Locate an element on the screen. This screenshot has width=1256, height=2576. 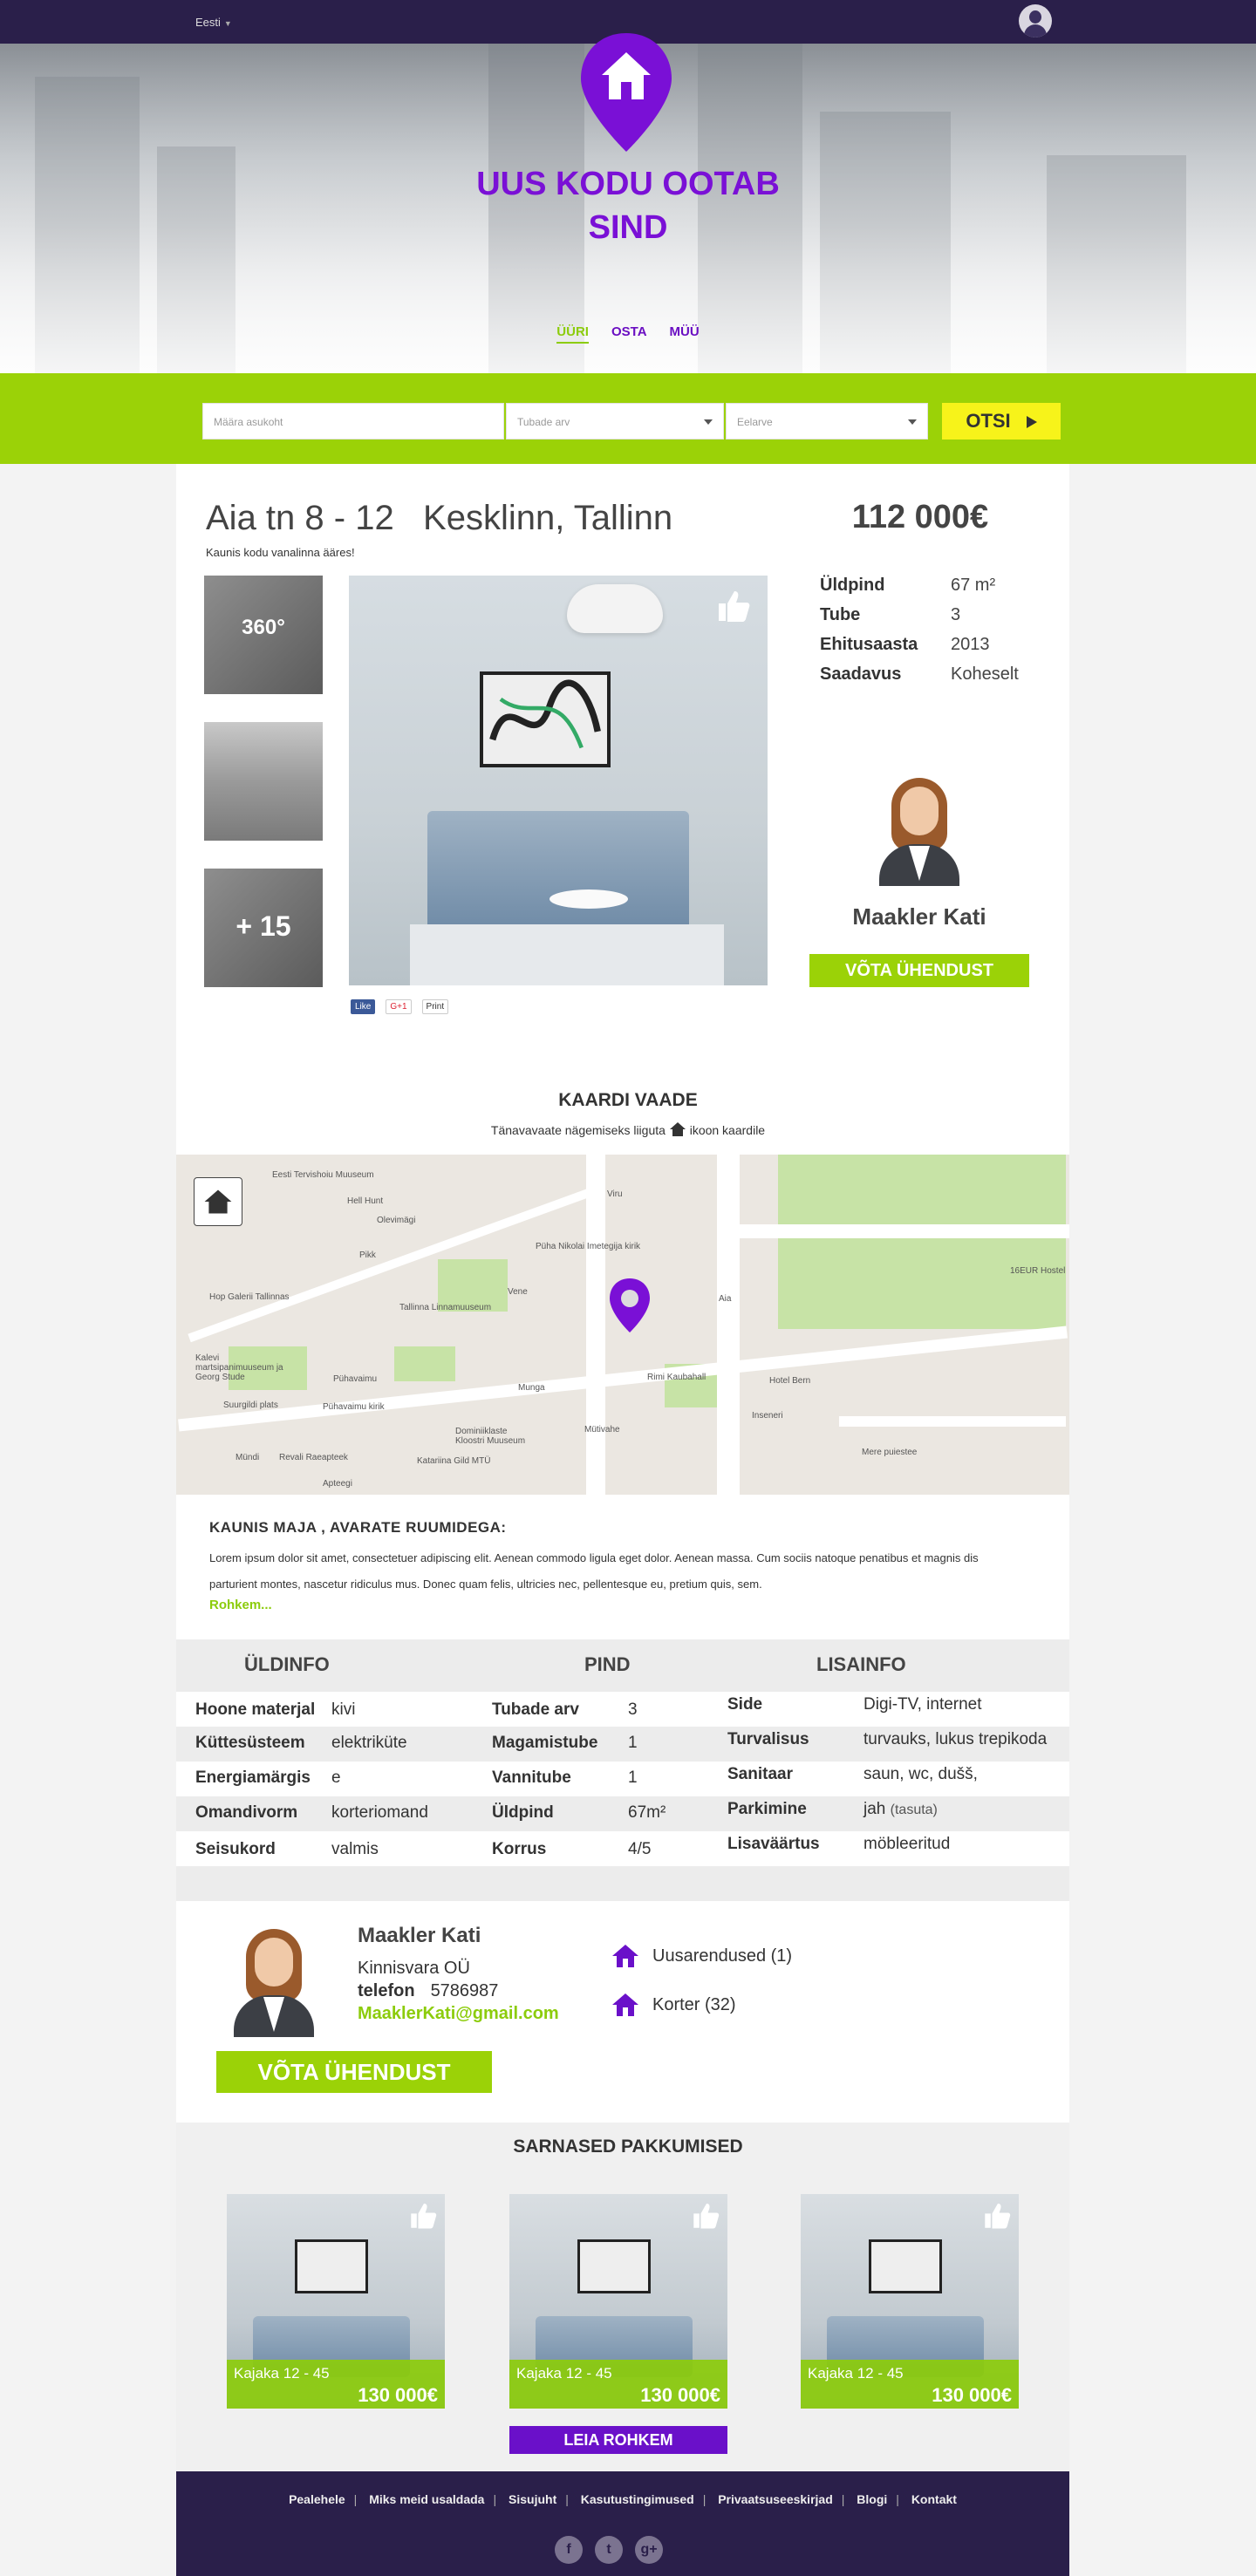
location-input: Määra asukoht is located at coordinates (353, 422).